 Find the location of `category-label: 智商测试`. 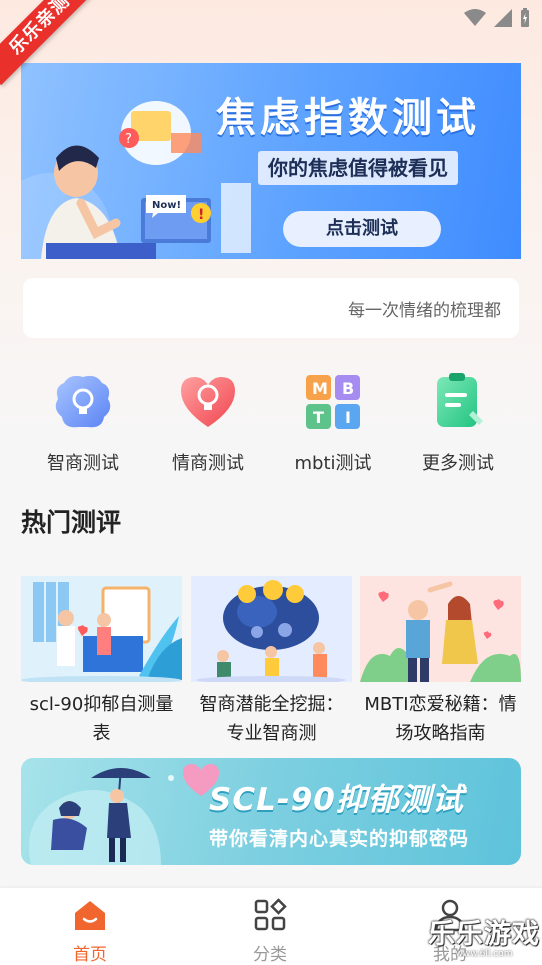

category-label: 智商测试 is located at coordinates (83, 463).